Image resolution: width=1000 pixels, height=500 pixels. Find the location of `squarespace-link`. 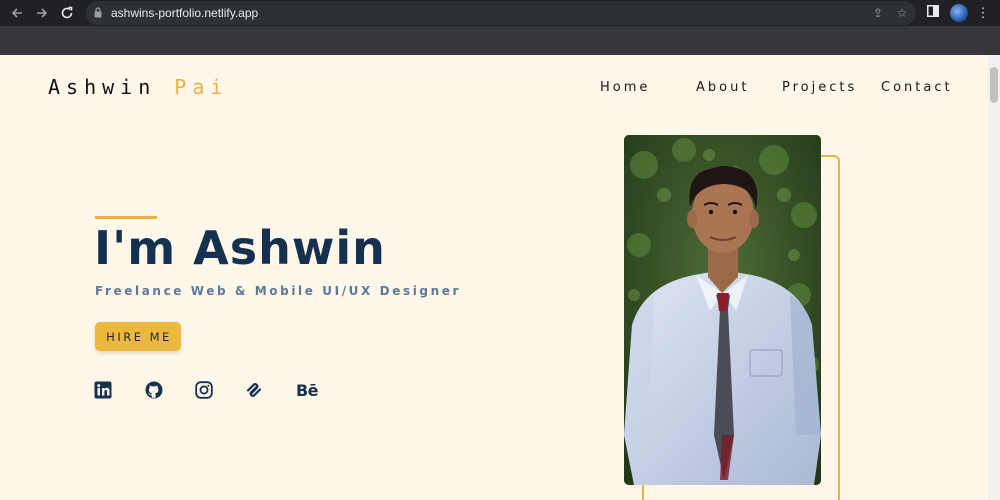

squarespace-link is located at coordinates (254, 390).